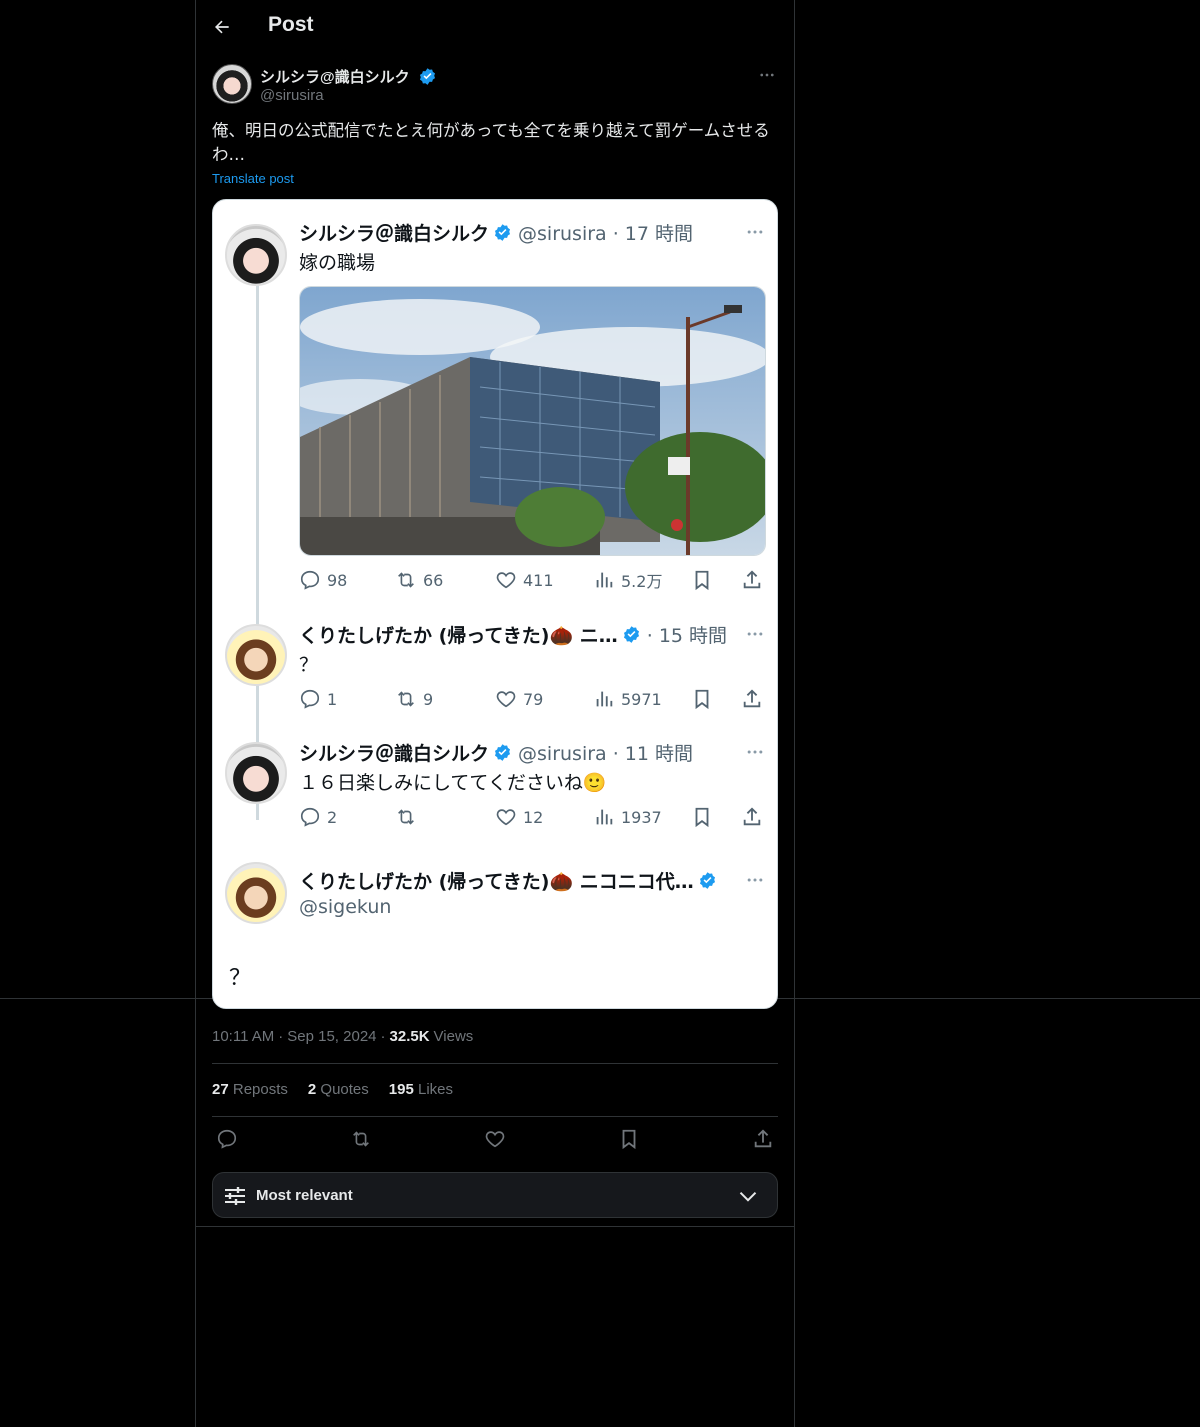 Image resolution: width=1200 pixels, height=1427 pixels. Describe the element at coordinates (394, 753) in the screenshot. I see `tweet-author-name: シルシラ＠識白シルク` at that location.